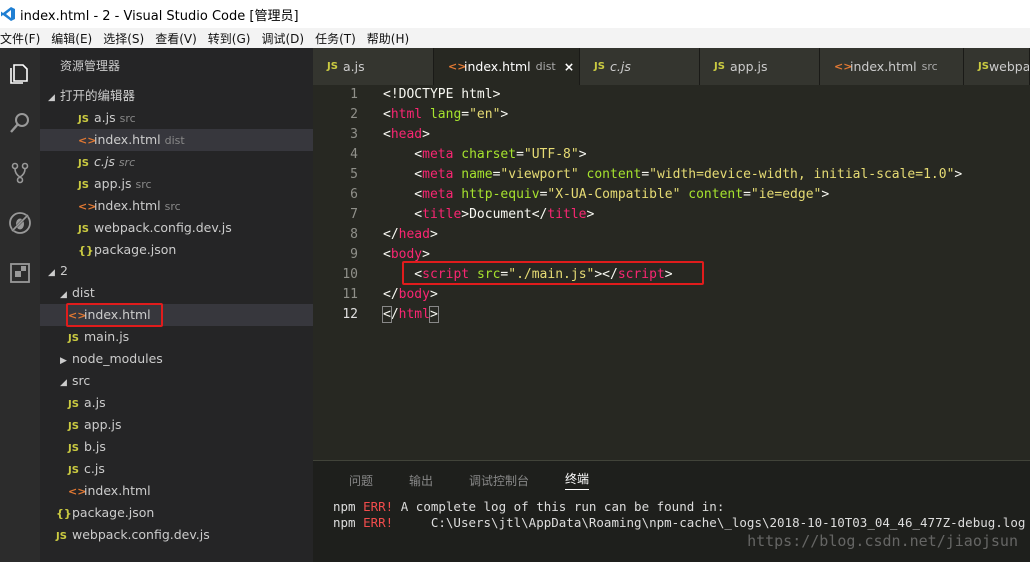  I want to click on open-editor-item: {}package.json, so click(176, 250).